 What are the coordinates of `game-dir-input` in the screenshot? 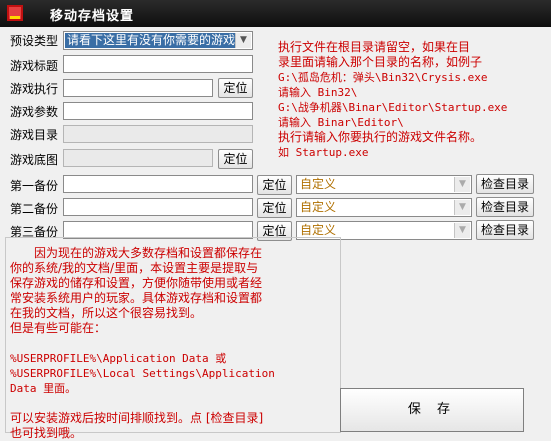 It's located at (158, 134).